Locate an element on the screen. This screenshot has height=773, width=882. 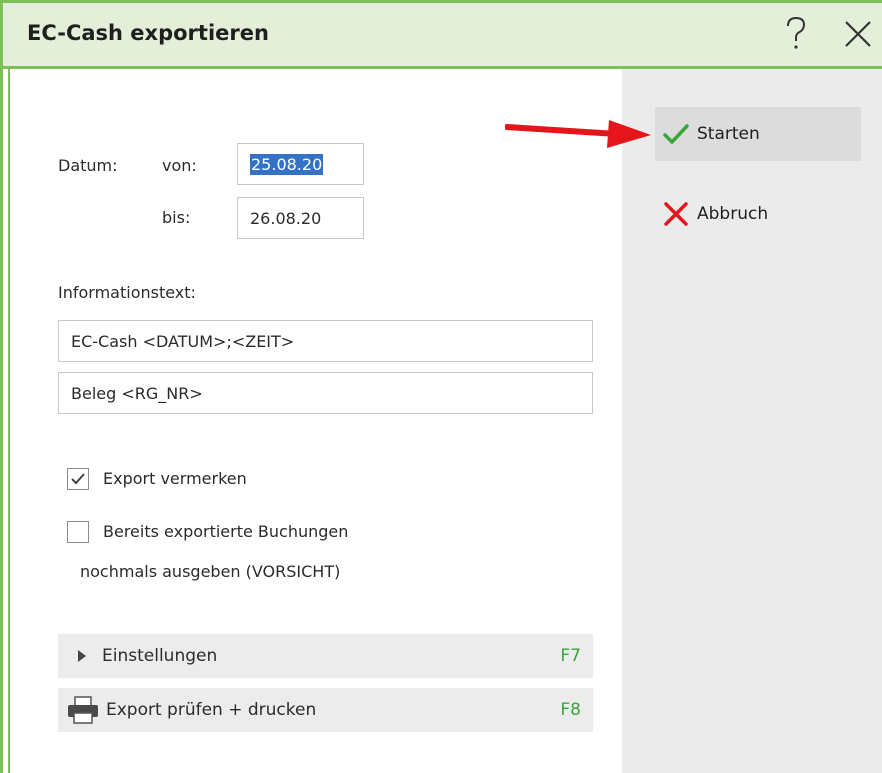
re-export-checkbox-row: Bereits exportierte Buchungen is located at coordinates (207, 534).